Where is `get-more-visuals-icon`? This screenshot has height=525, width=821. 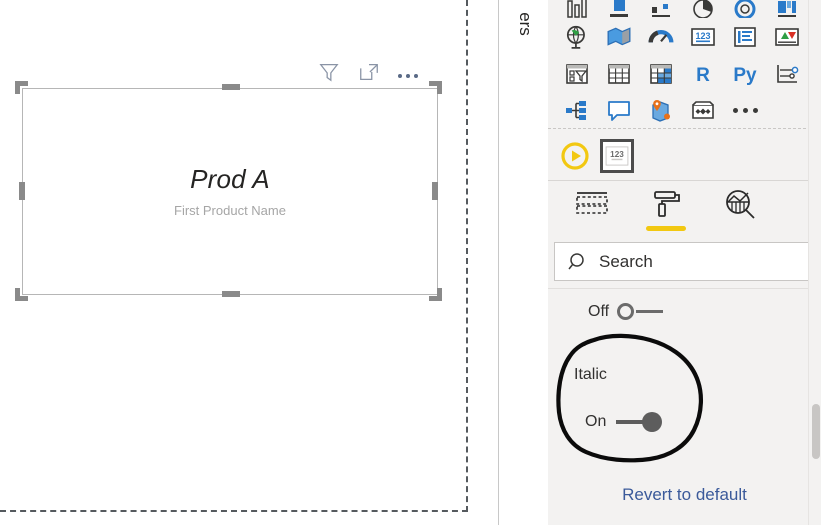 get-more-visuals-icon is located at coordinates (575, 156).